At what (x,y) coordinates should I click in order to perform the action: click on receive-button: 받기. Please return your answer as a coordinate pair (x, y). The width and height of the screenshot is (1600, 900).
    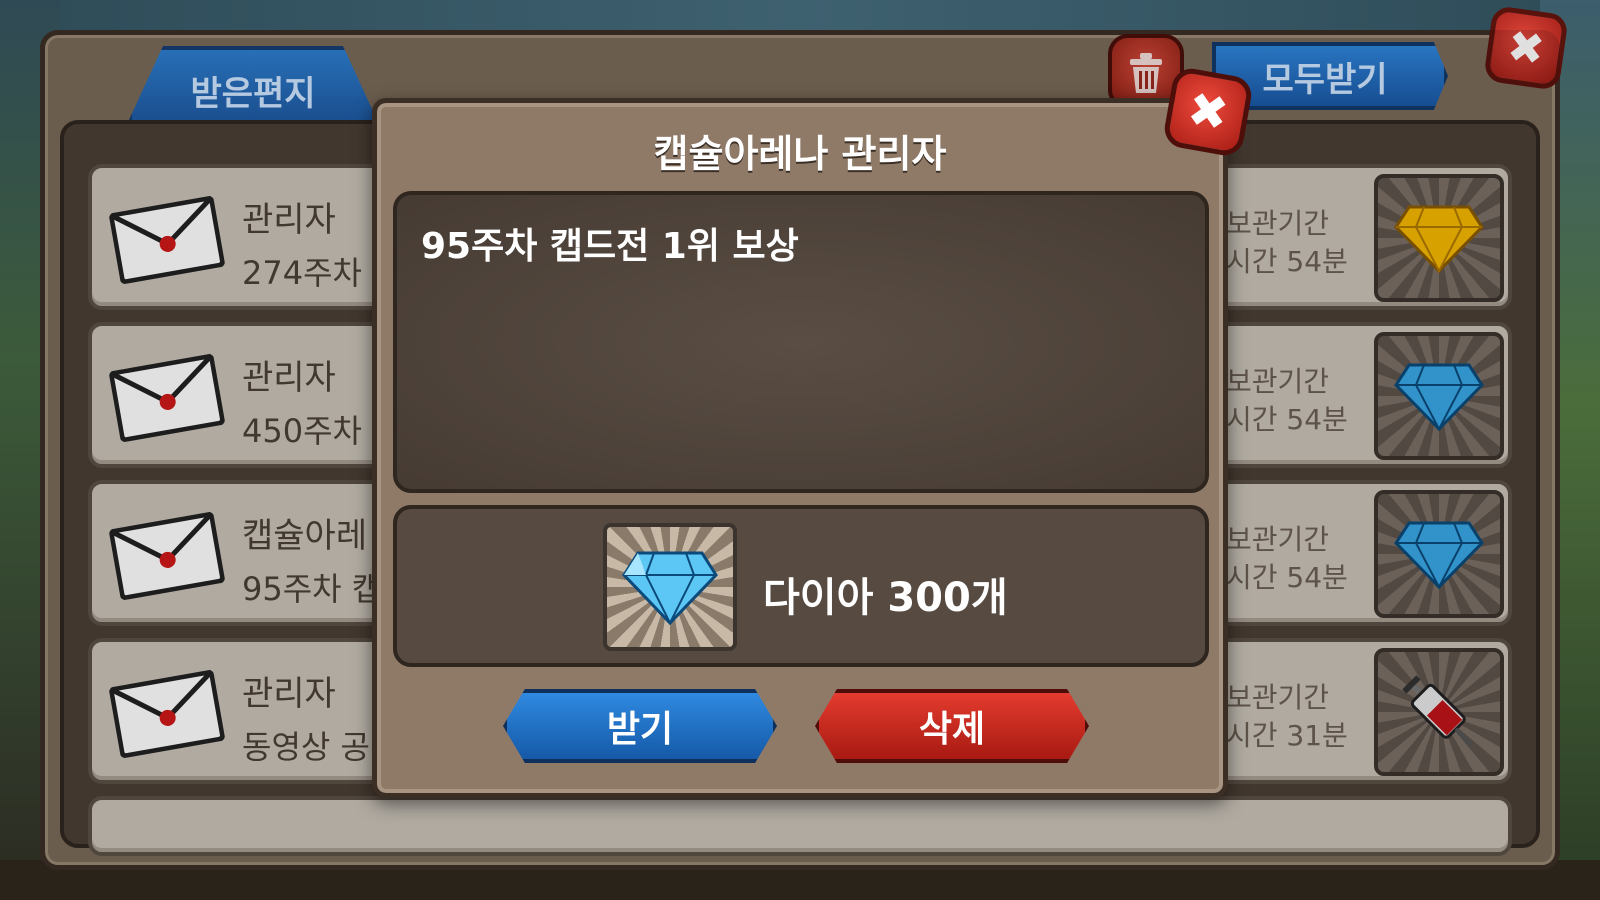
    Looking at the image, I should click on (640, 726).